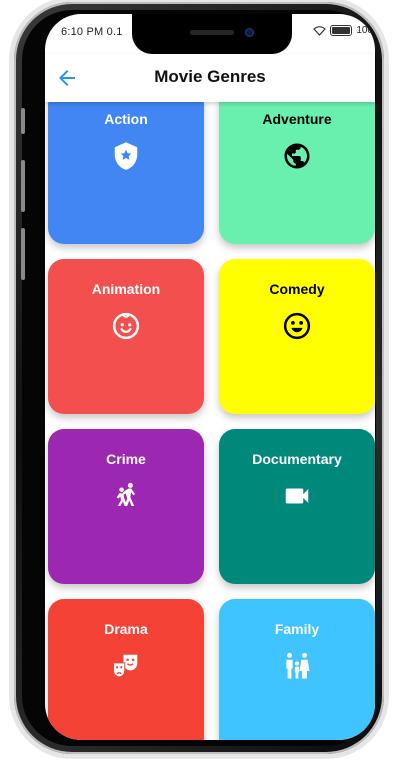 Image resolution: width=395 pixels, height=759 pixels. Describe the element at coordinates (297, 289) in the screenshot. I see `genre-label: Comedy` at that location.